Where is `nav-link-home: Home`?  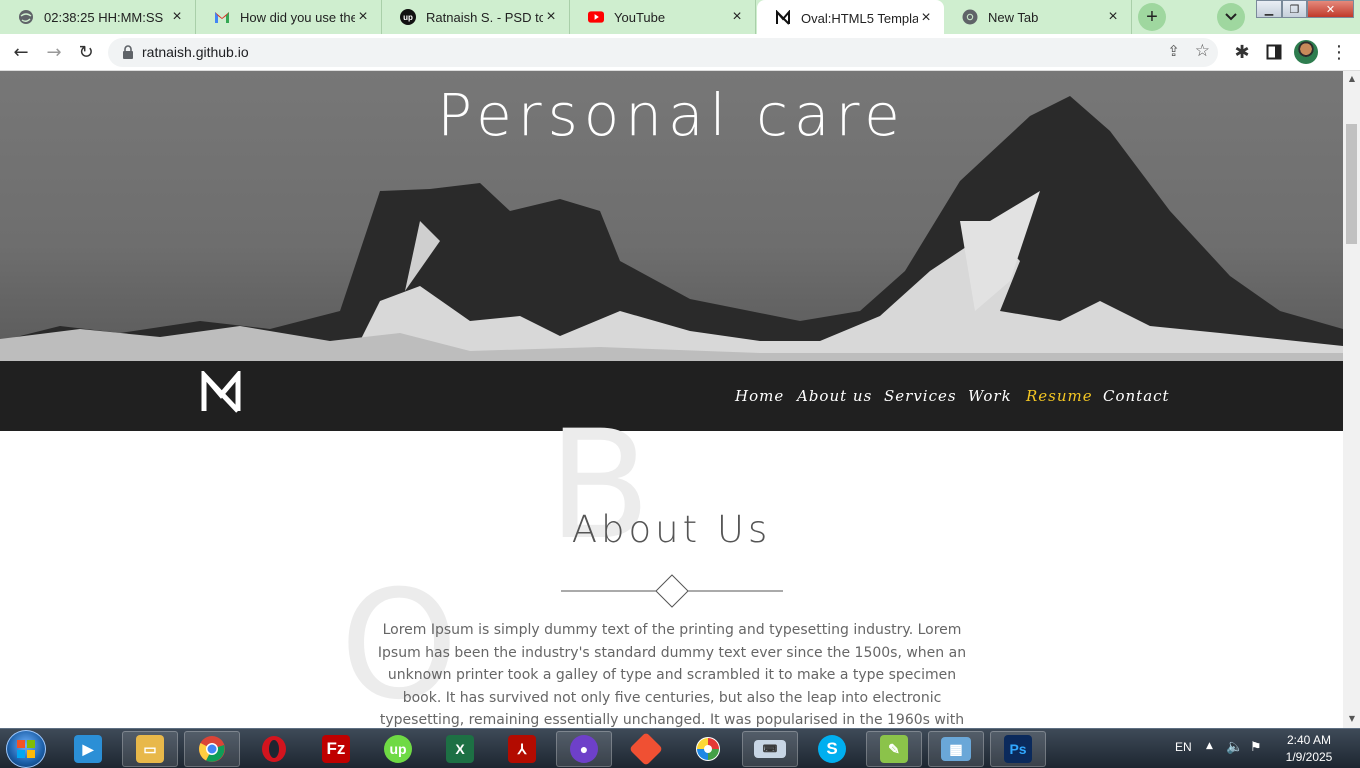
nav-link-home: Home is located at coordinates (759, 396).